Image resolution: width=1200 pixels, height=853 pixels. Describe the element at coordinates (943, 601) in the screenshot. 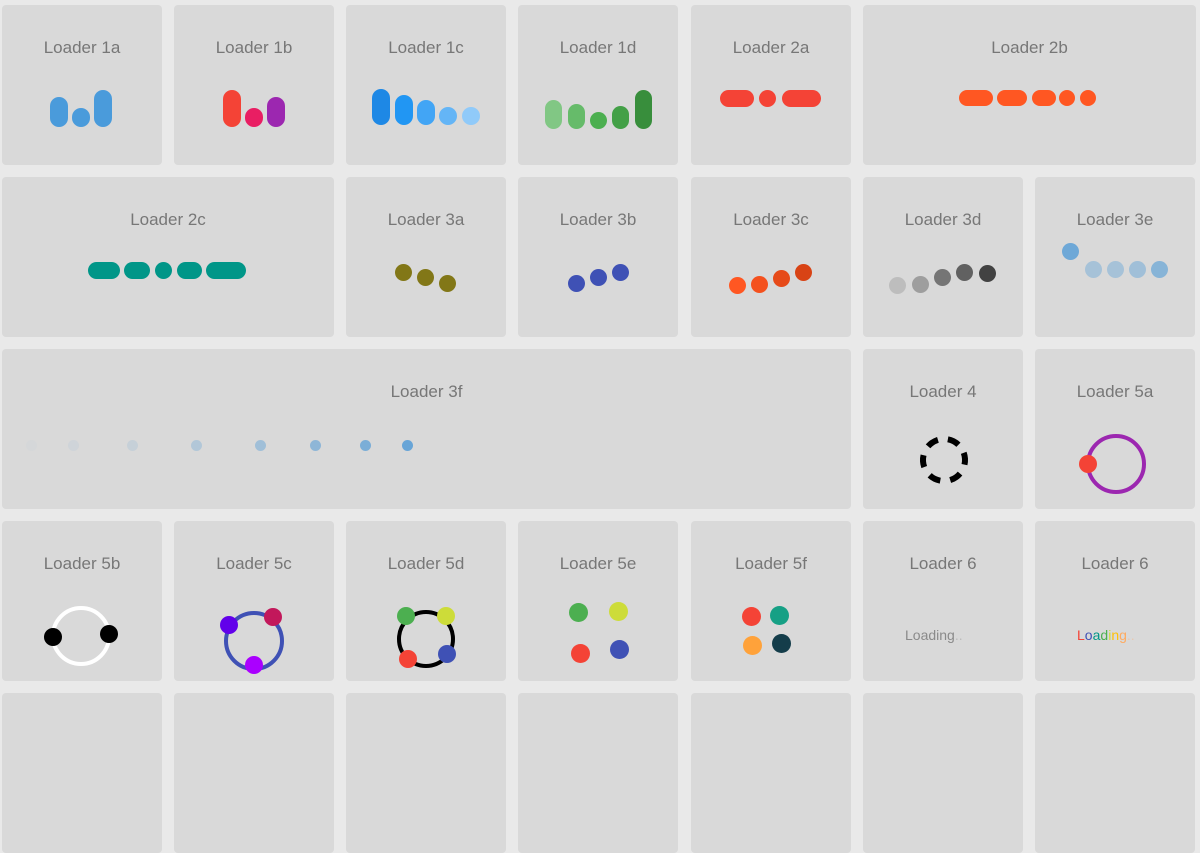

I see `loader-card-6a: Loader 6 Loading..` at that location.